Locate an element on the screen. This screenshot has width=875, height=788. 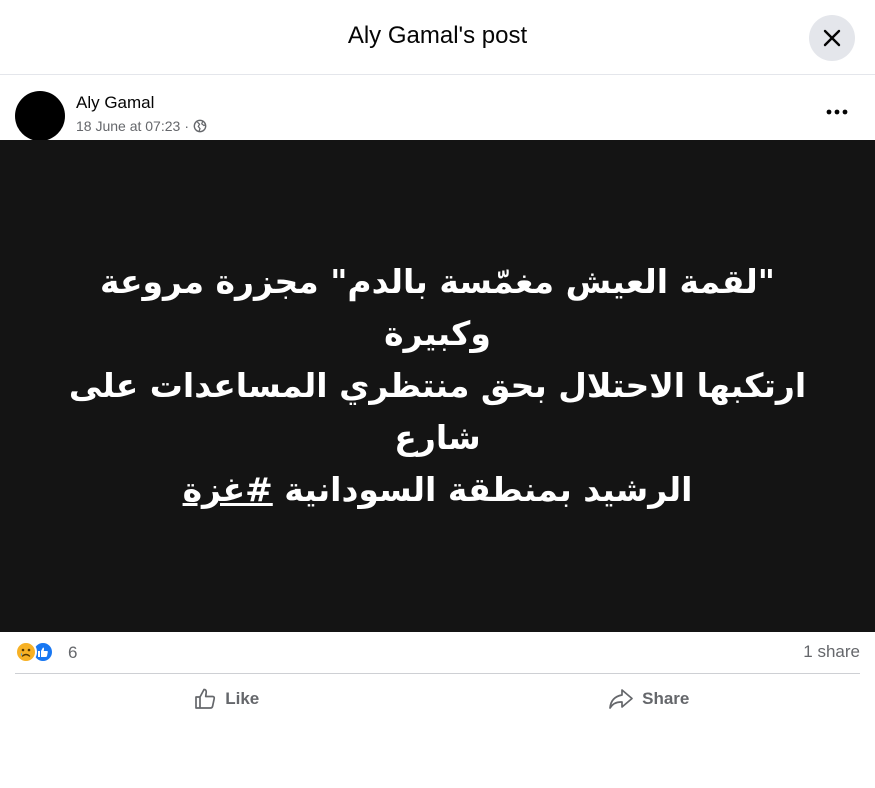
reaction-count: 6 is located at coordinates (72, 653).